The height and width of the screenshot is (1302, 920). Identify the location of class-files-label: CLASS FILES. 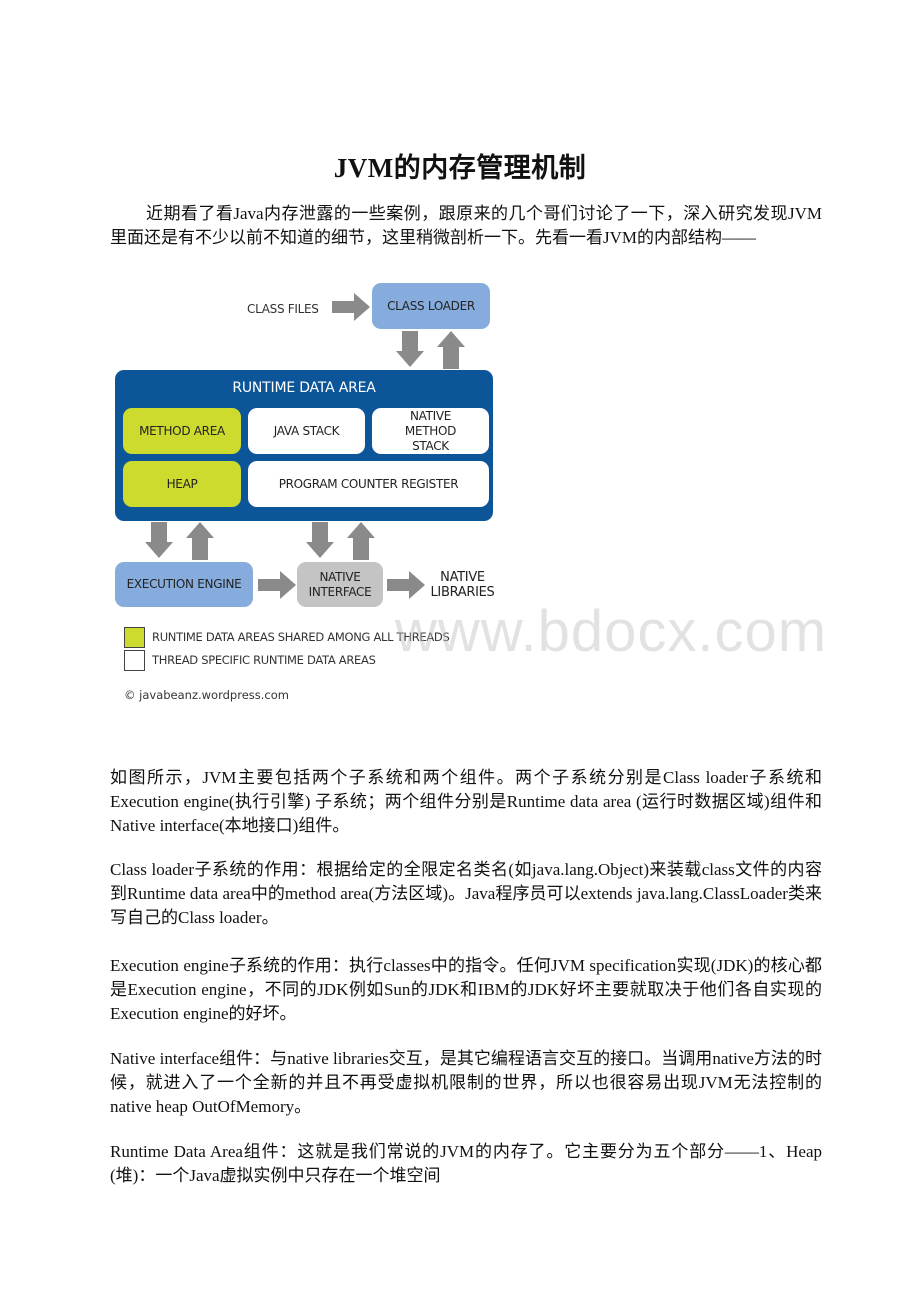
(283, 309).